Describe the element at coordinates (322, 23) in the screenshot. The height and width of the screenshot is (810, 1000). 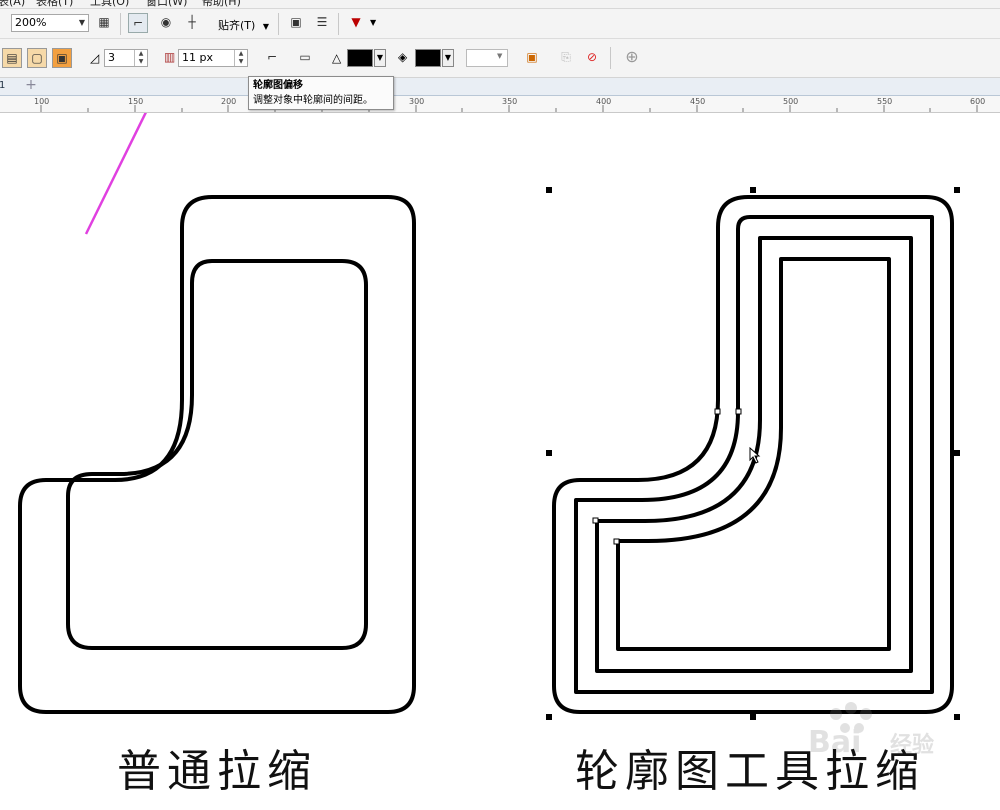
I see `options-icon: ☰` at that location.